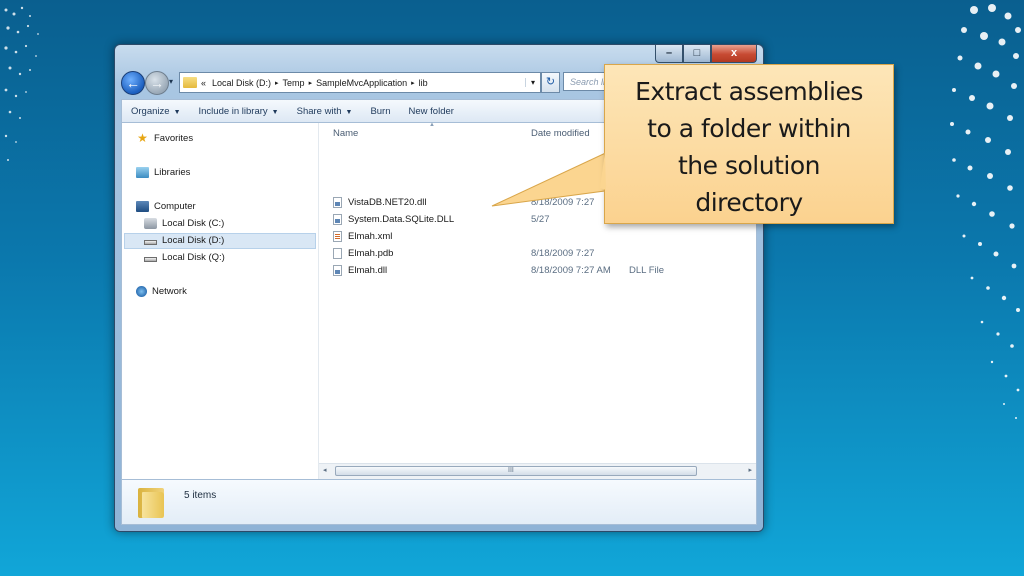 The height and width of the screenshot is (576, 1024). Describe the element at coordinates (516, 471) in the screenshot. I see `scrollbar-thumb: III` at that location.